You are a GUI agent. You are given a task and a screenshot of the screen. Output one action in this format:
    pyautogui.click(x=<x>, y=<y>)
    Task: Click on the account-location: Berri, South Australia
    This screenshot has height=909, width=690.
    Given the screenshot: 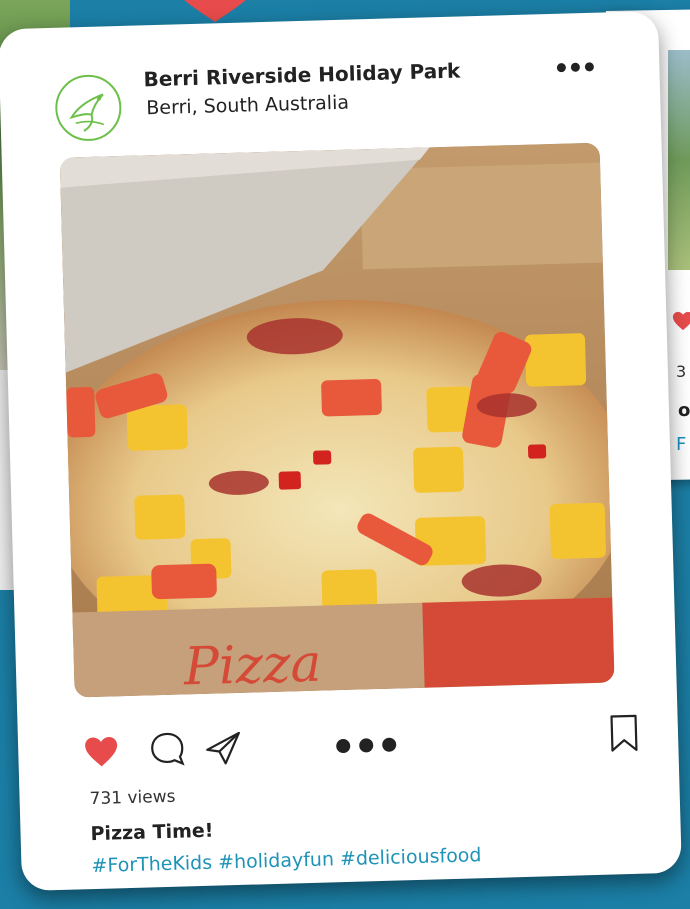 What is the action you would take?
    pyautogui.click(x=247, y=106)
    